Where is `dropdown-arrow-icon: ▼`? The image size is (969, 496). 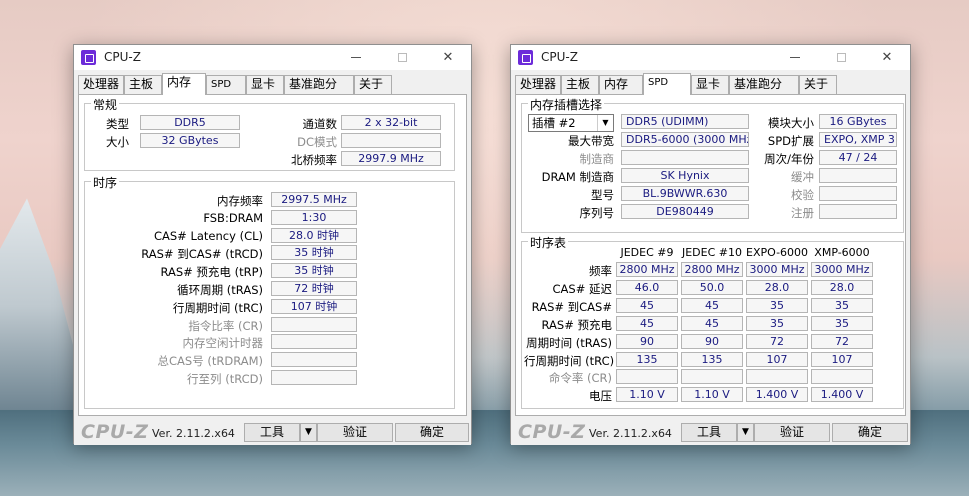
dropdown-arrow-icon: ▼ is located at coordinates (308, 432).